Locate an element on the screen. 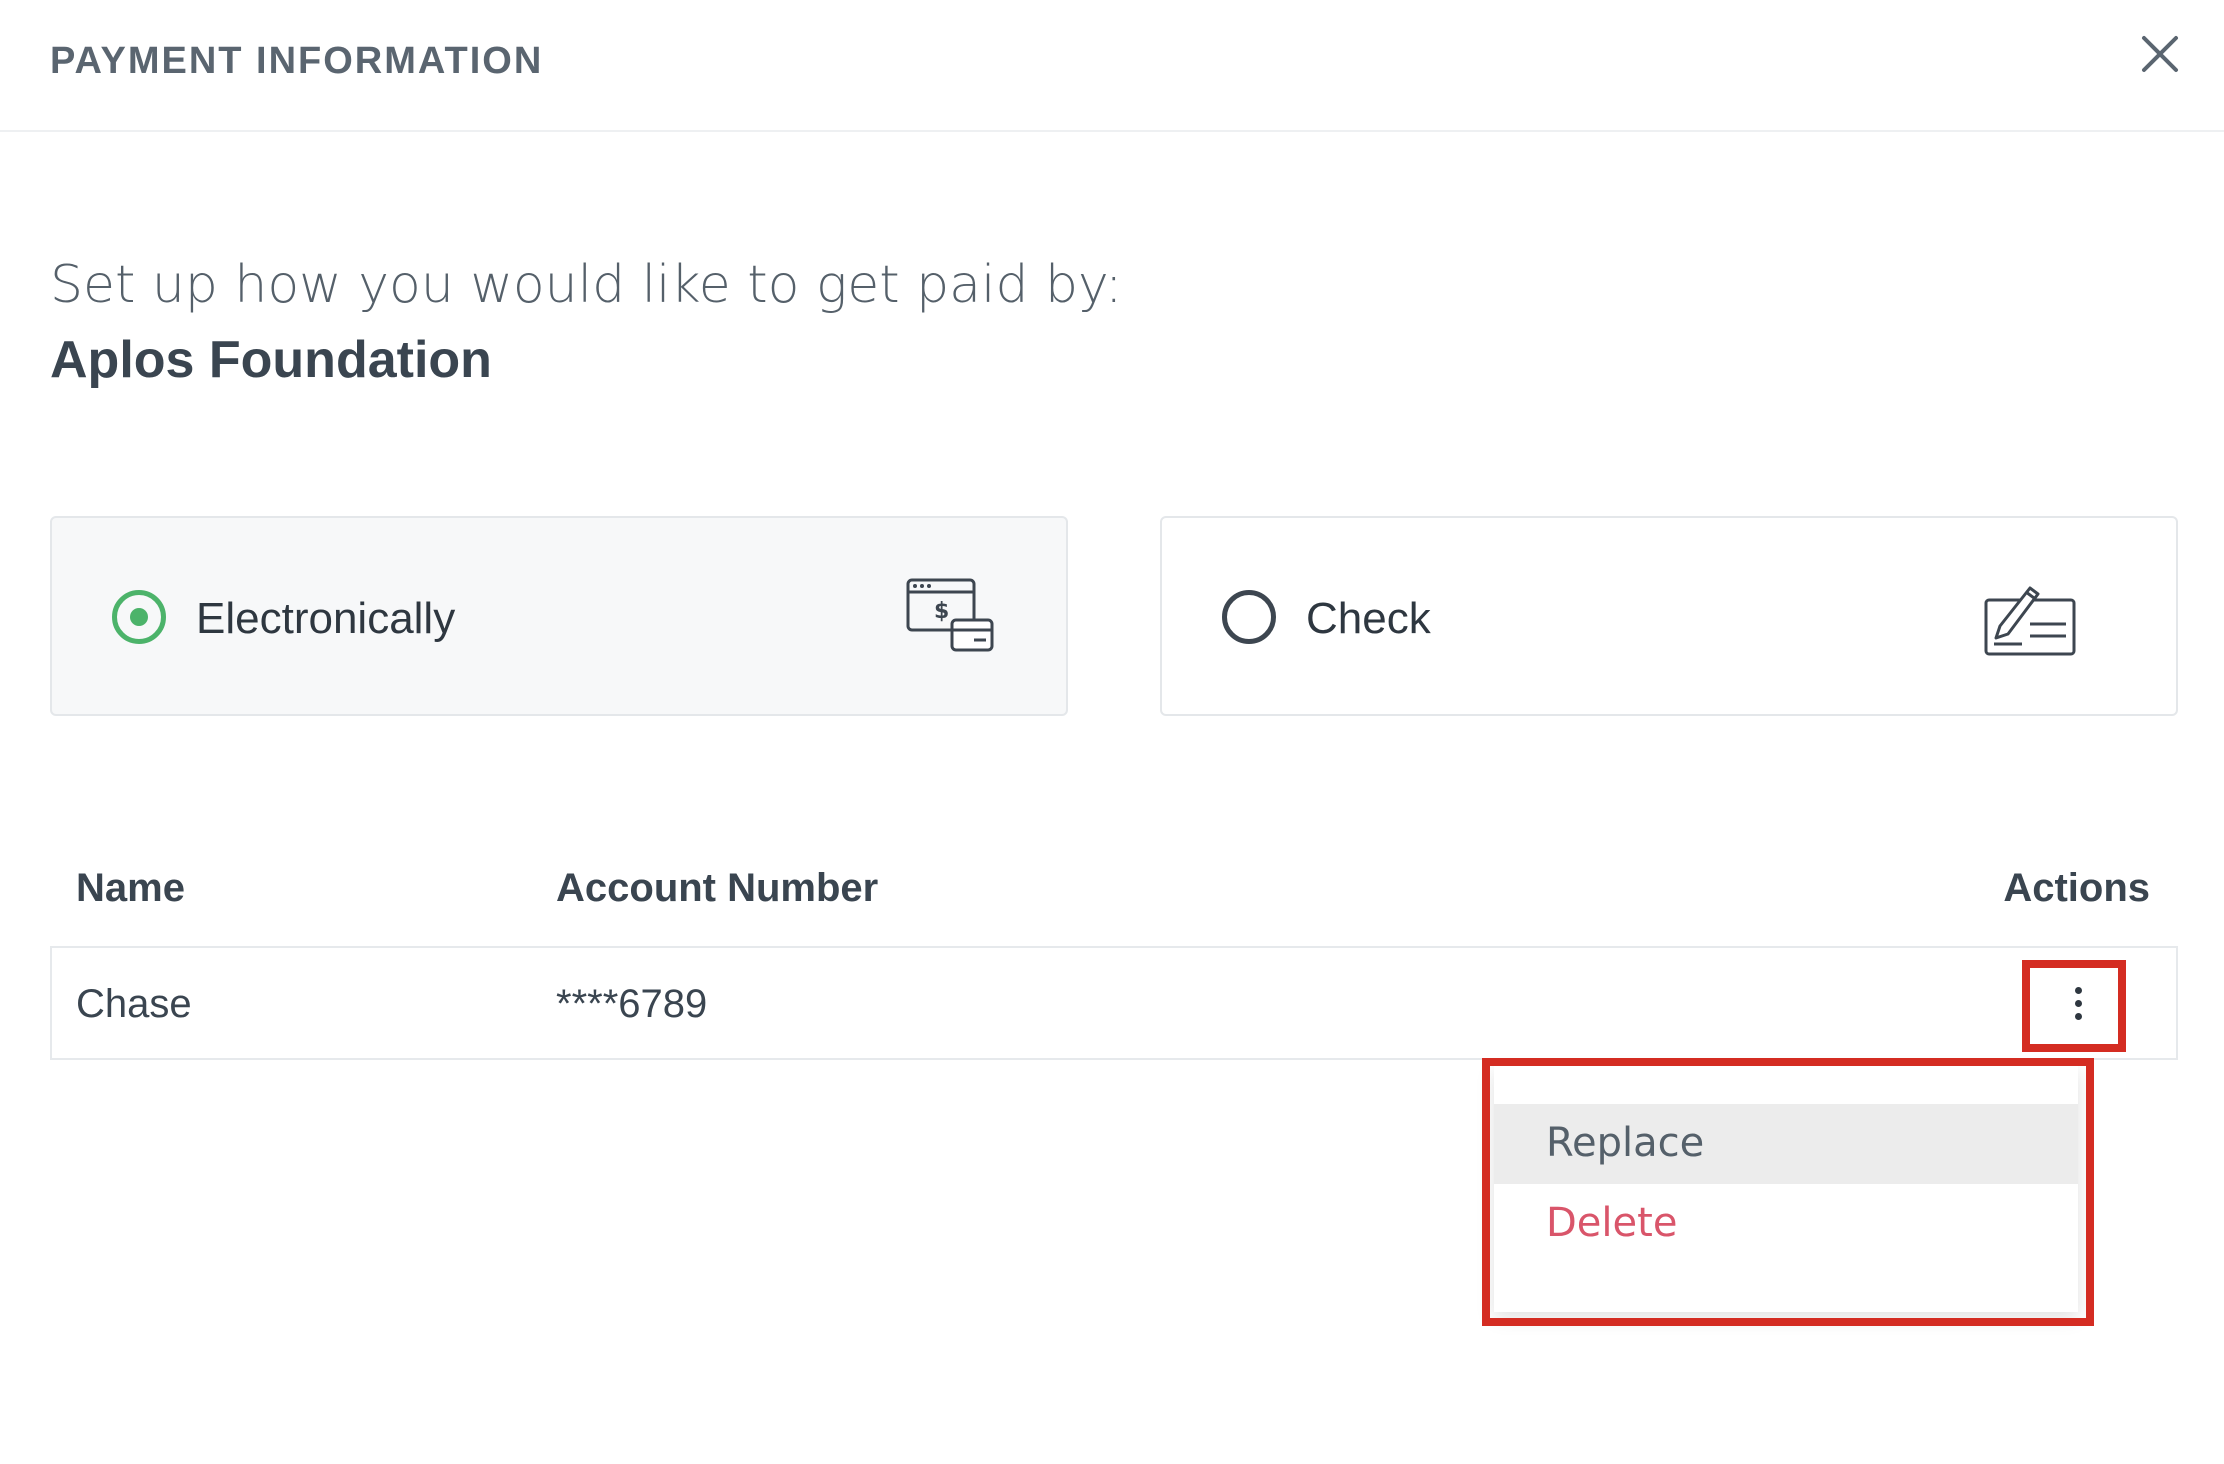 The image size is (2224, 1464). column-header-name: Name is located at coordinates (130, 888).